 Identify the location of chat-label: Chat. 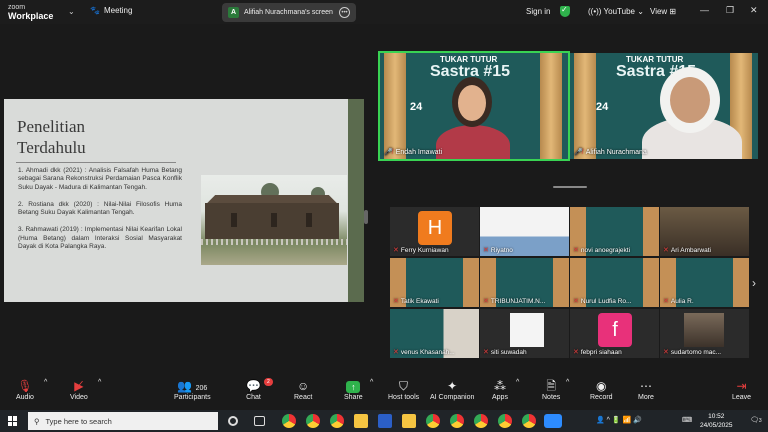
(253, 397).